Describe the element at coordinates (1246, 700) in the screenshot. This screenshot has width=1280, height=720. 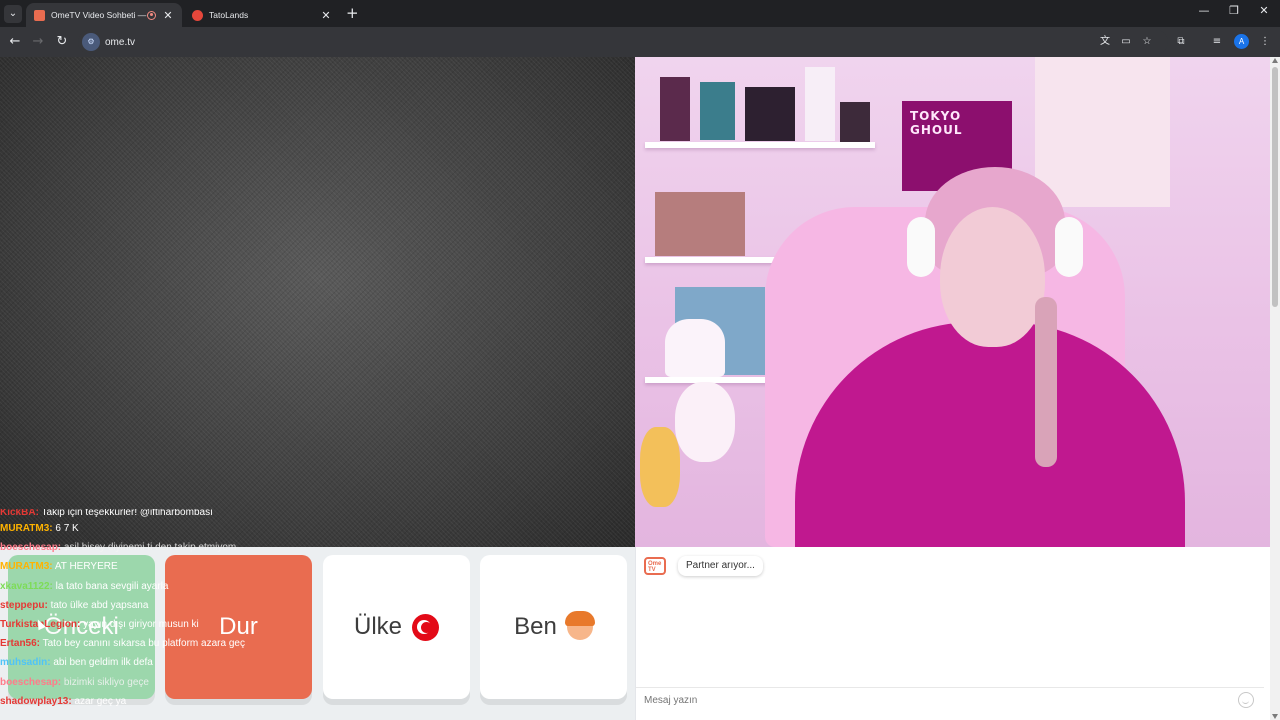
I see `emoji-picker-icon` at that location.